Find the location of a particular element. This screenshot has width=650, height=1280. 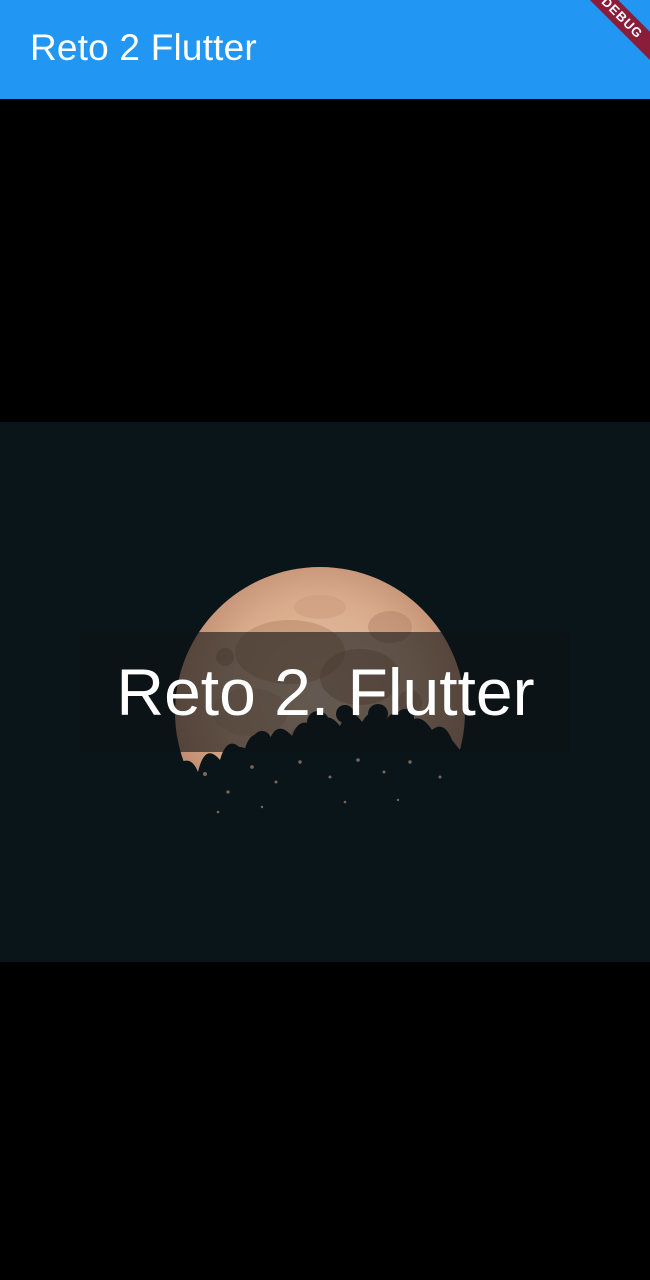

caption-text: Reto 2. Flutter is located at coordinates (325, 692).